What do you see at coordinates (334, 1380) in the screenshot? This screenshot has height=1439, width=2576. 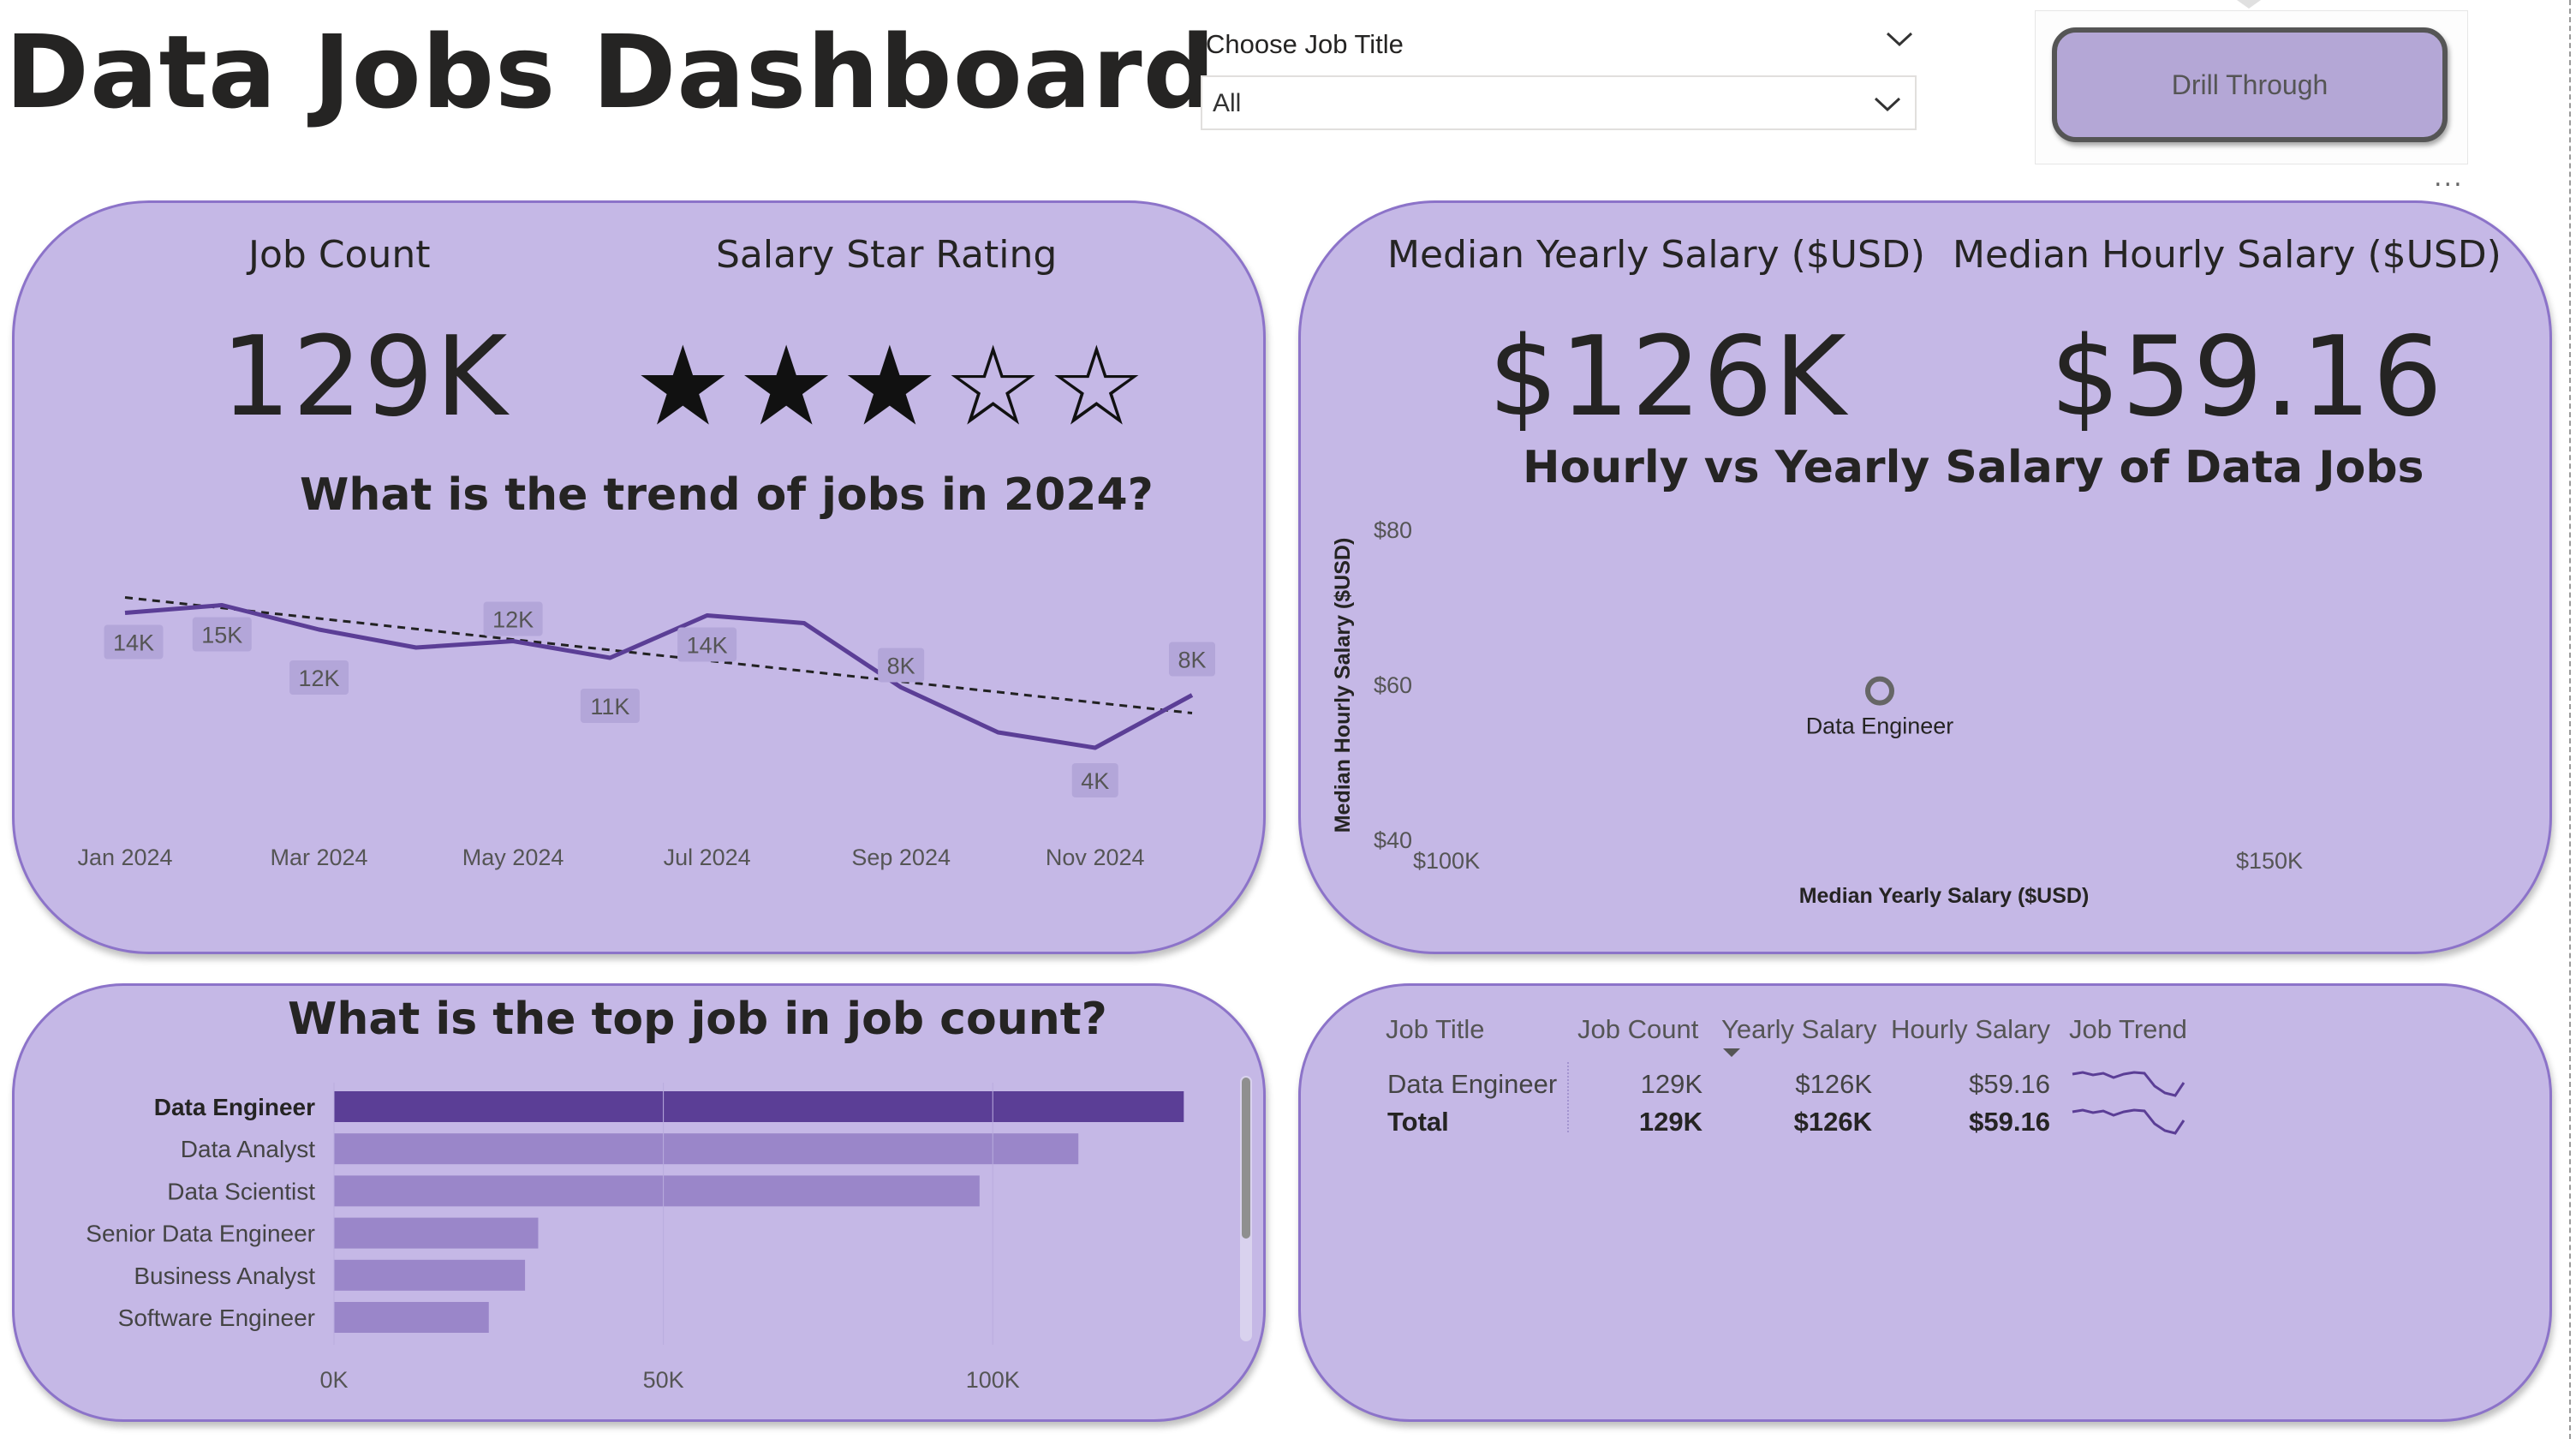 I see `x-tick-label: 0K` at bounding box center [334, 1380].